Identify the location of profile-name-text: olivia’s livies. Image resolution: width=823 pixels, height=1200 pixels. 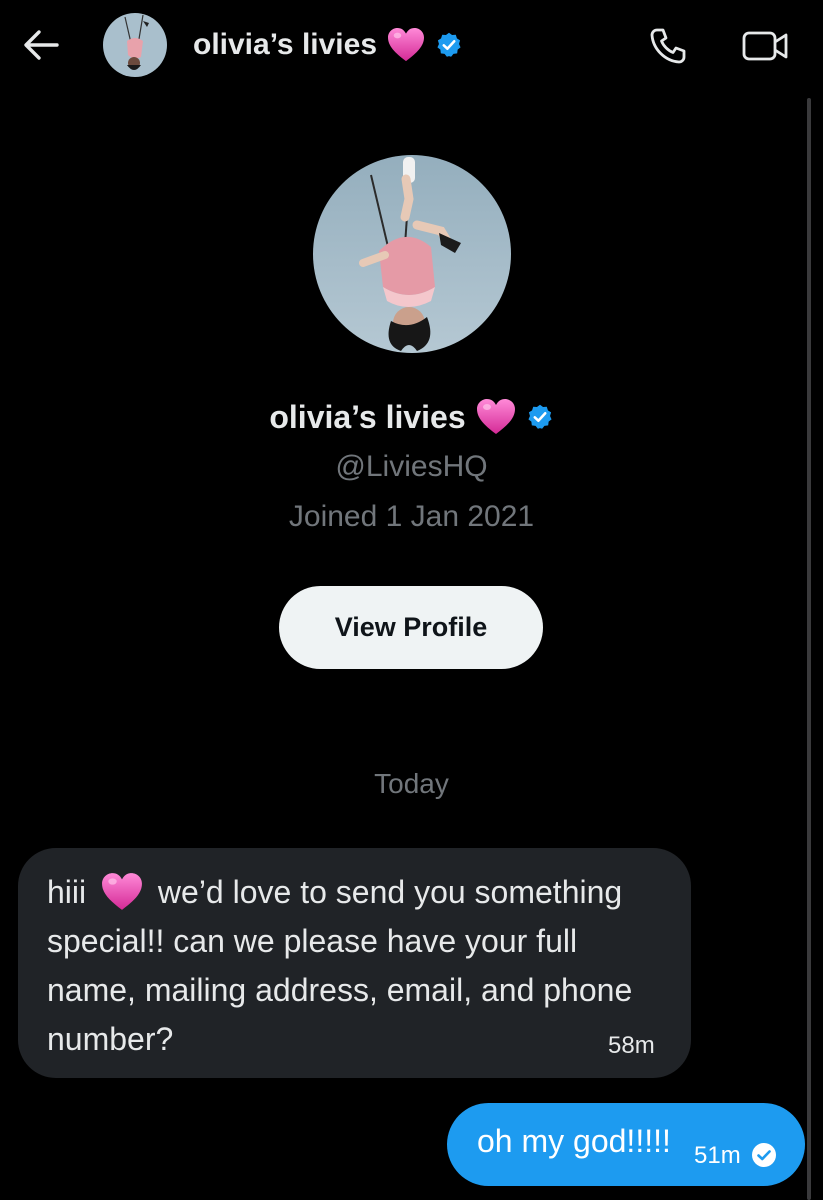
(367, 416).